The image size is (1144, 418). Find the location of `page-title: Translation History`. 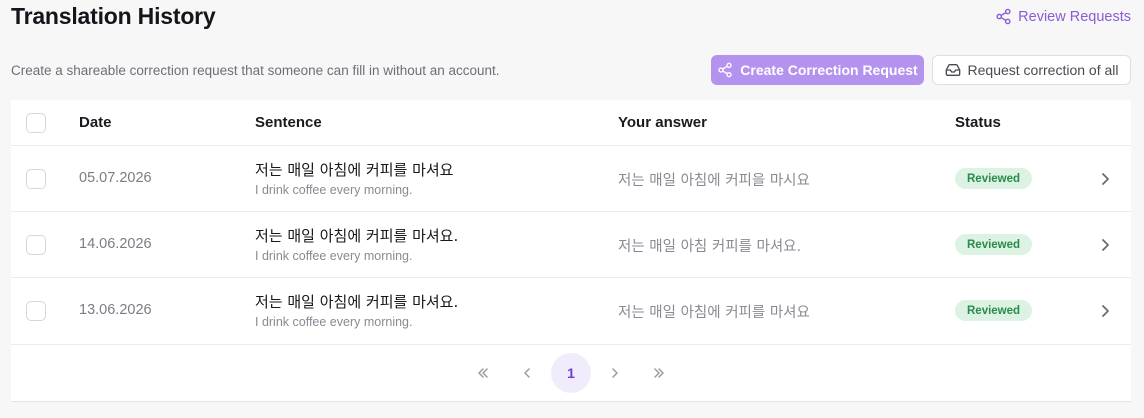

page-title: Translation History is located at coordinates (113, 16).